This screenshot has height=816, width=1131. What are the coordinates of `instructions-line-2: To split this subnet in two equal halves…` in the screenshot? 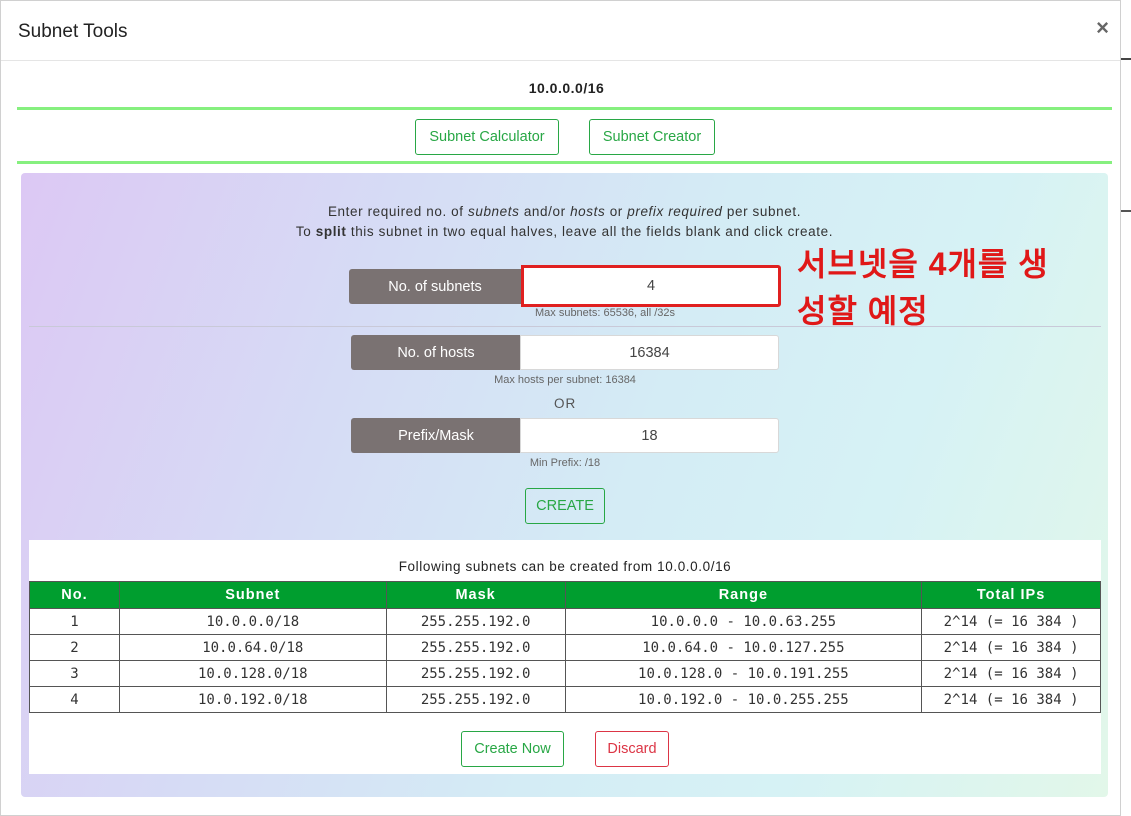 It's located at (564, 231).